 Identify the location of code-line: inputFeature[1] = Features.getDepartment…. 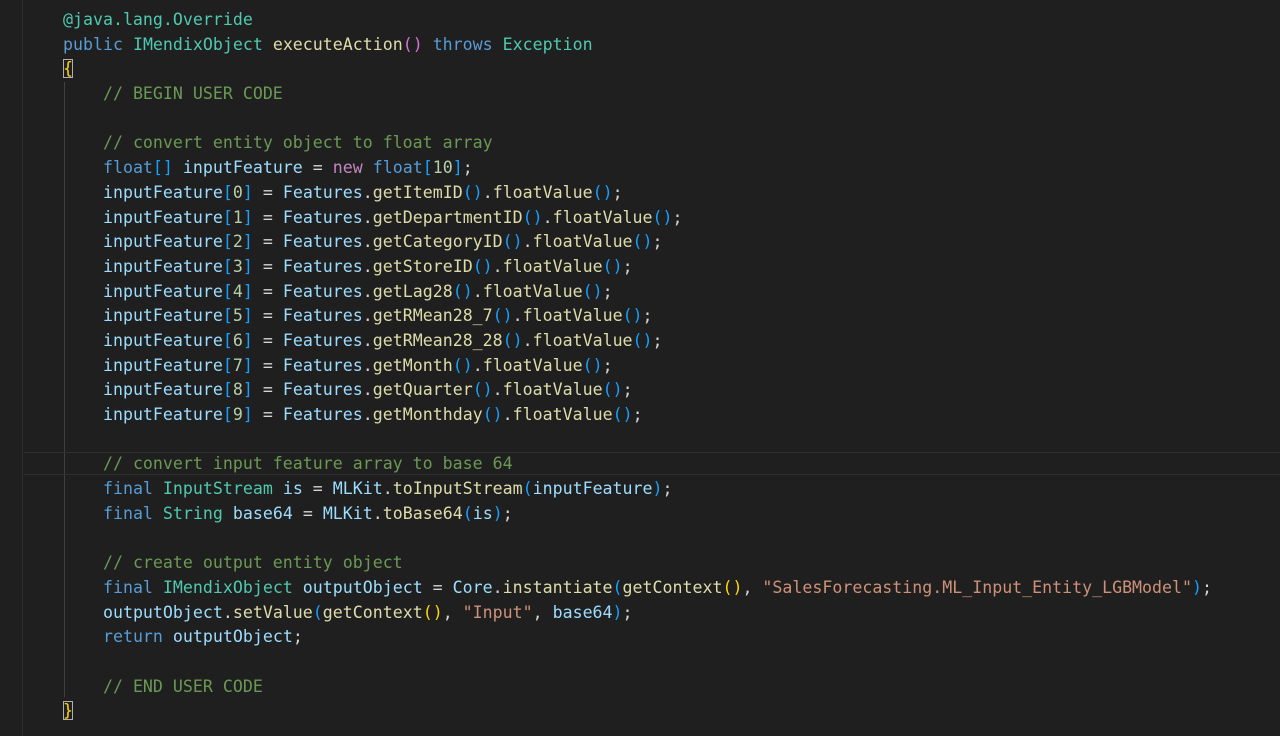
(637, 218).